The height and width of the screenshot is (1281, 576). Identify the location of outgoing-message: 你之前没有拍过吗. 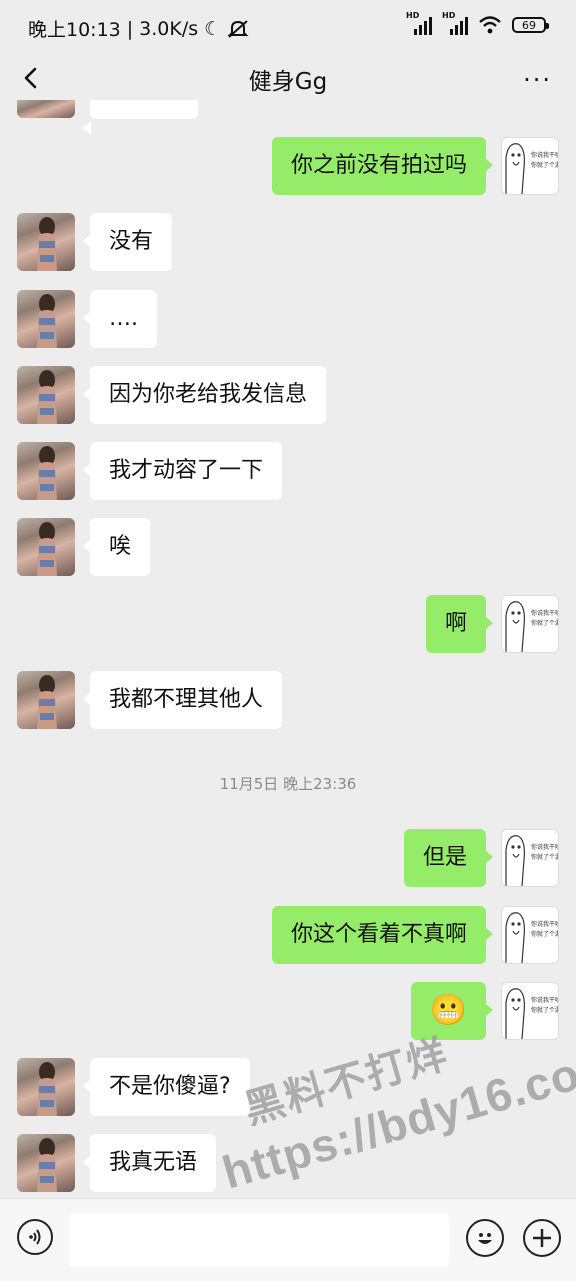
(382, 166).